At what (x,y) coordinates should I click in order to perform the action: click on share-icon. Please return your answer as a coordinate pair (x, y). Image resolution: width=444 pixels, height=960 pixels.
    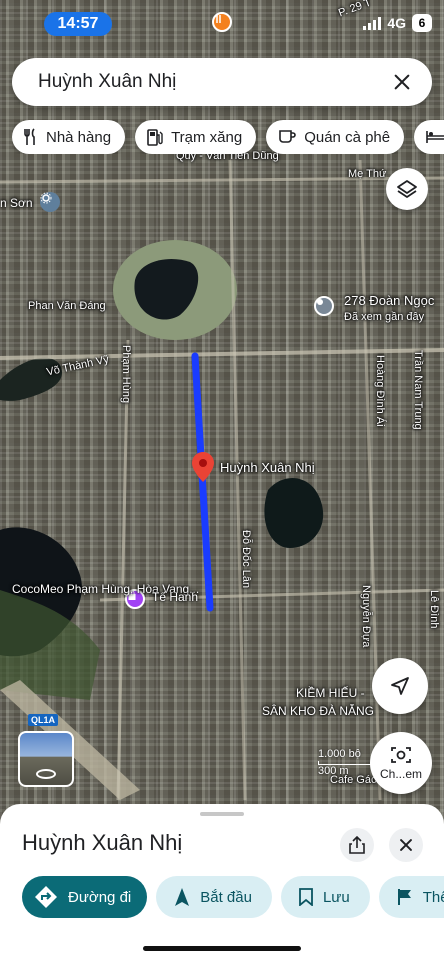
    Looking at the image, I should click on (357, 845).